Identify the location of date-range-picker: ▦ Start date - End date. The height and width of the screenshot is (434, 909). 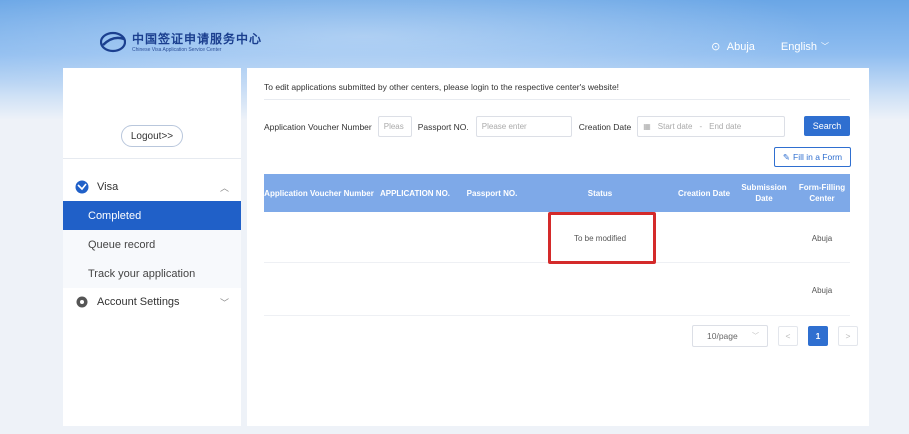
(711, 126).